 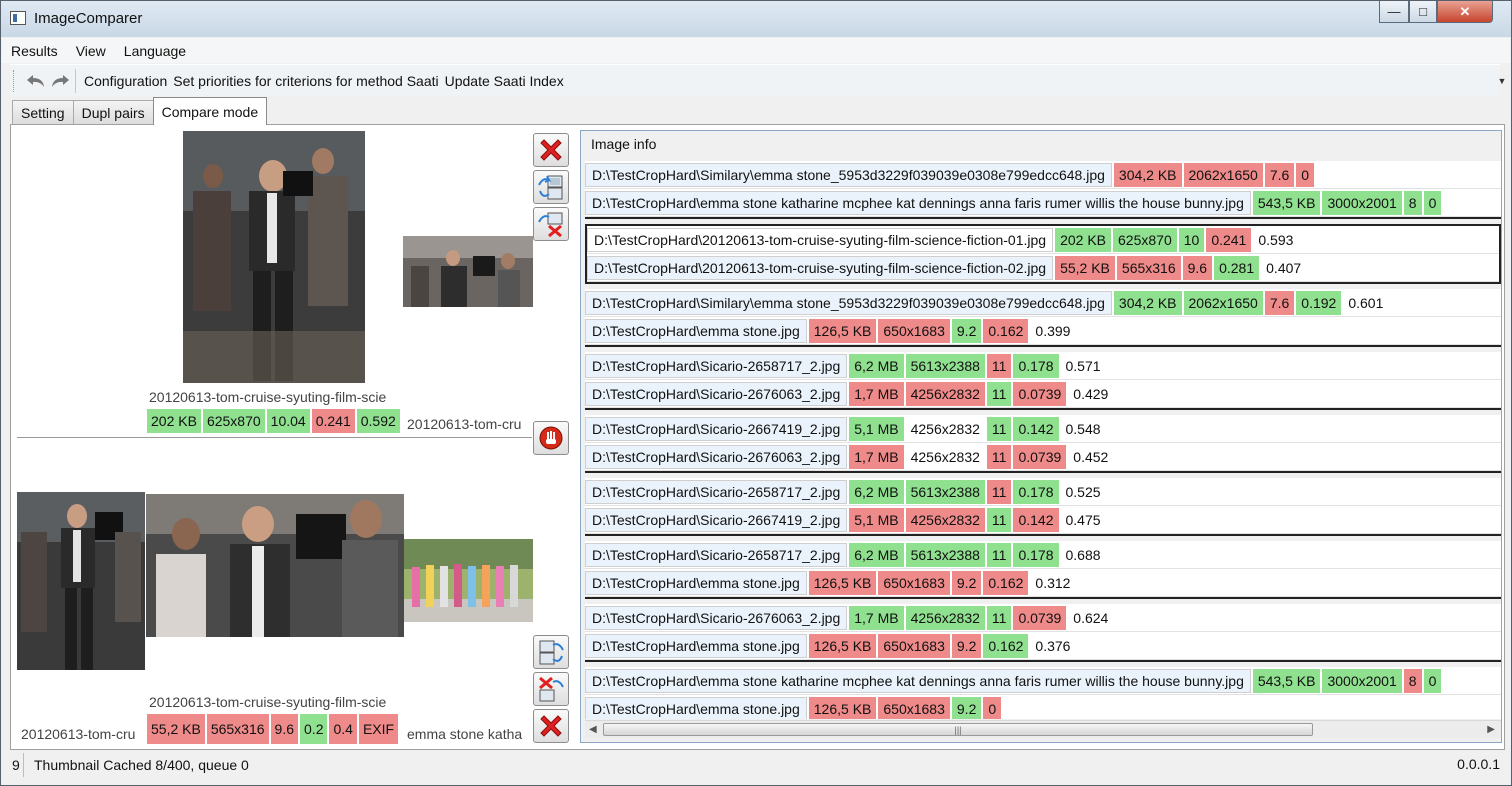 I want to click on scroll-left-icon: ◀, so click(x=593, y=729).